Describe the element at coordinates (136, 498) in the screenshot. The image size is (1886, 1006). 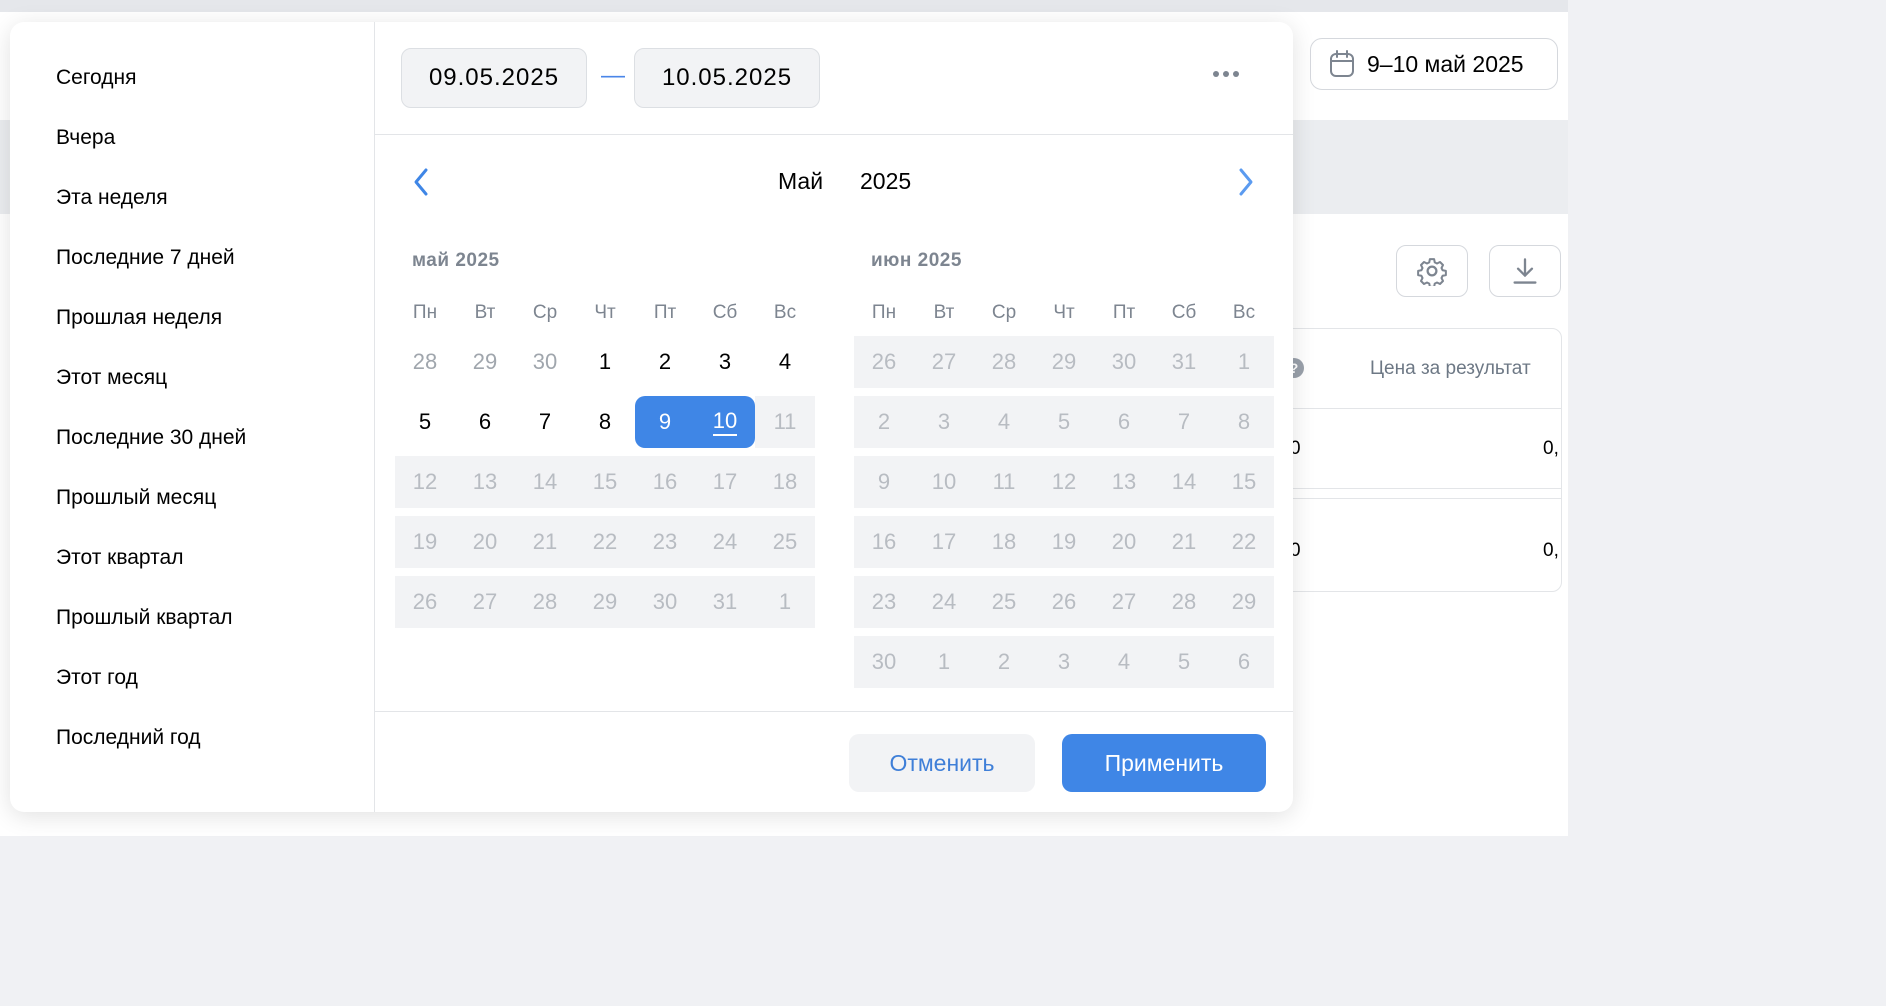
I see `preset-item: Прошлый месяц` at that location.